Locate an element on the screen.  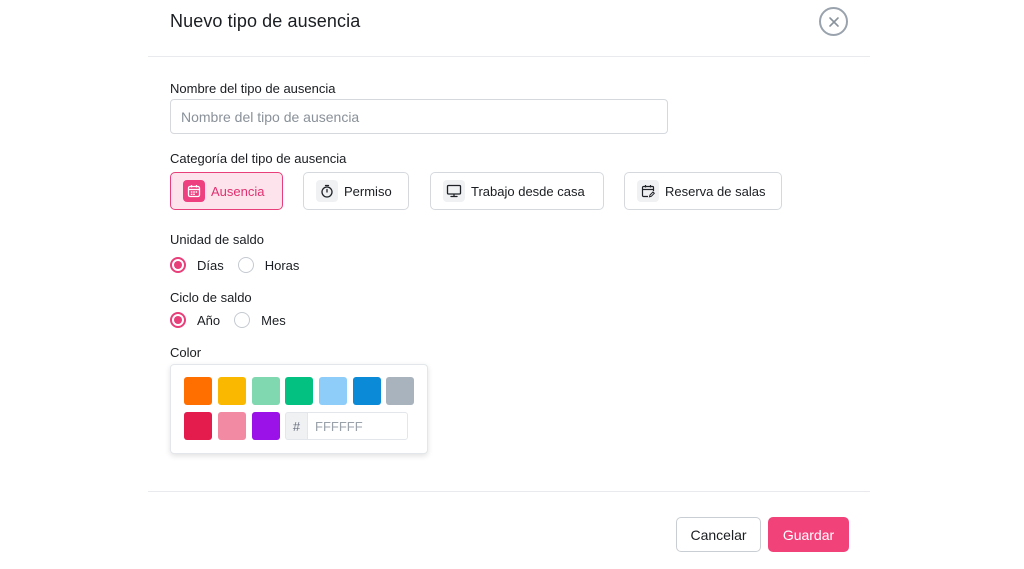
footer-divider is located at coordinates (509, 491).